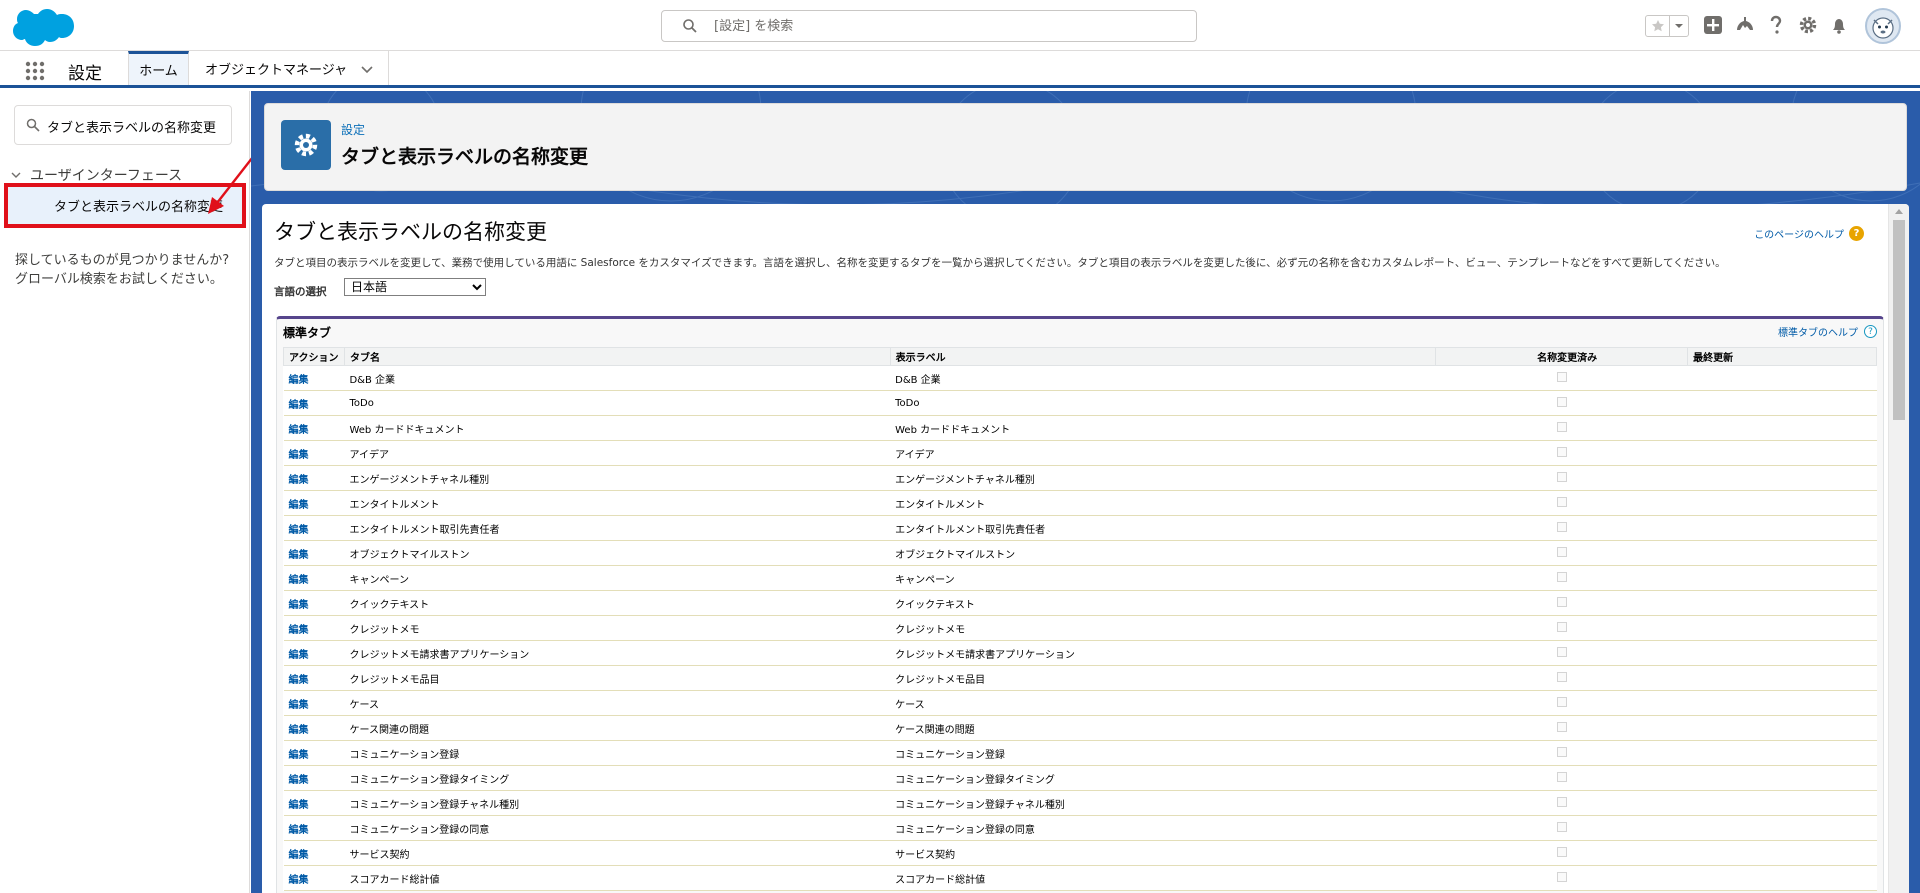 Image resolution: width=1920 pixels, height=893 pixels. I want to click on table-row: 編集 ケース関連の問題 ケース関連の問題, so click(1080, 728).